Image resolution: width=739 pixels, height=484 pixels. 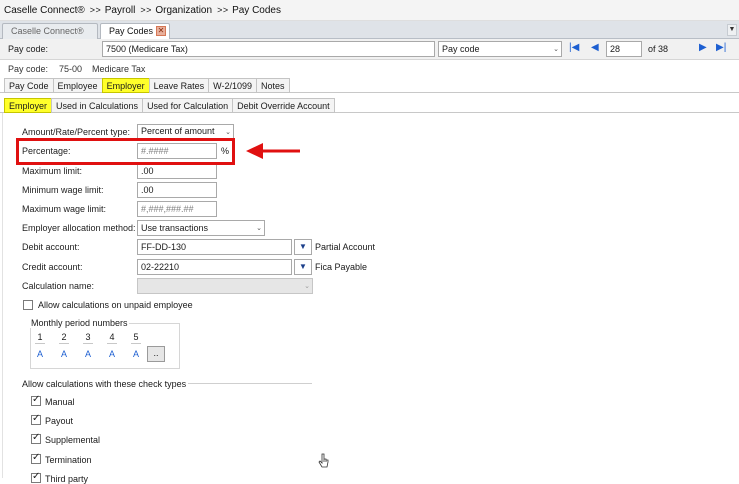 I want to click on last-record-icon: ▶|, so click(x=721, y=48).